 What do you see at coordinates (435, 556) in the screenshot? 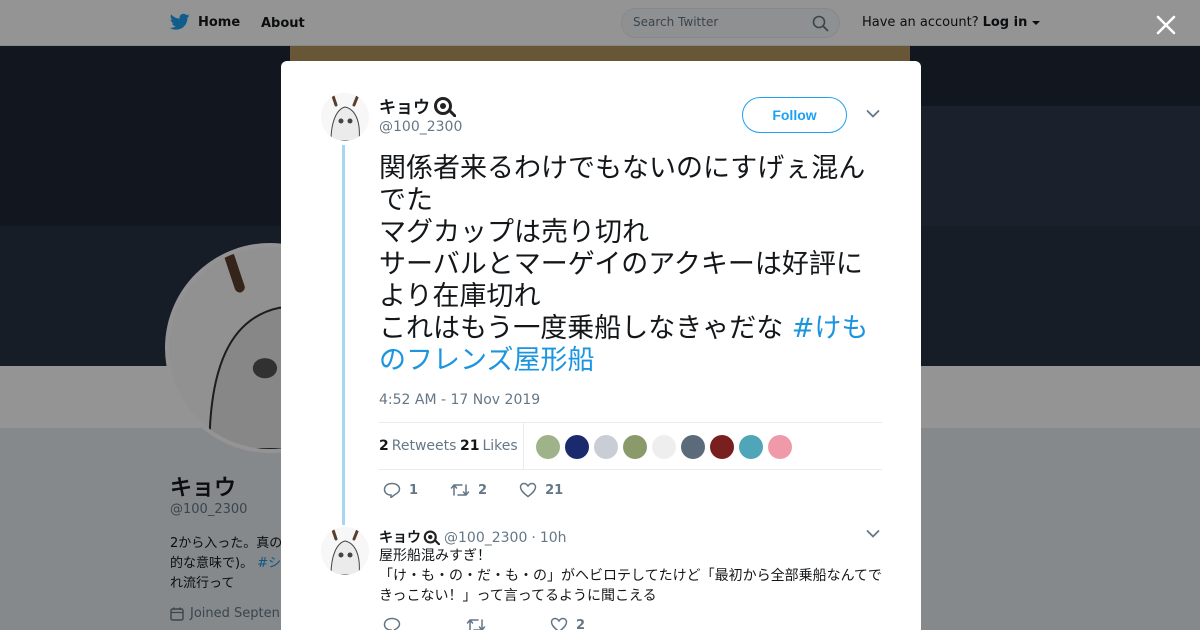
I see `reply-text-line: 屋形船混みすぎ！` at bounding box center [435, 556].